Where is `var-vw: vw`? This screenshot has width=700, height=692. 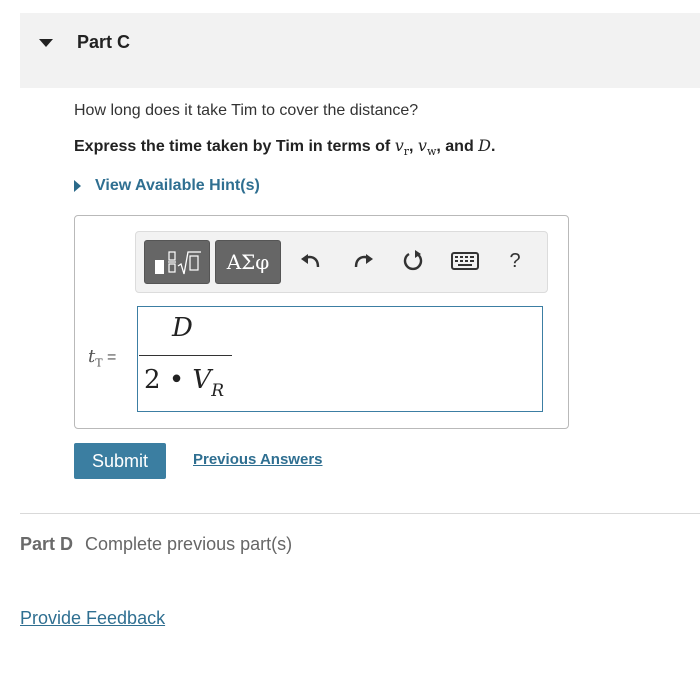 var-vw: vw is located at coordinates (427, 147).